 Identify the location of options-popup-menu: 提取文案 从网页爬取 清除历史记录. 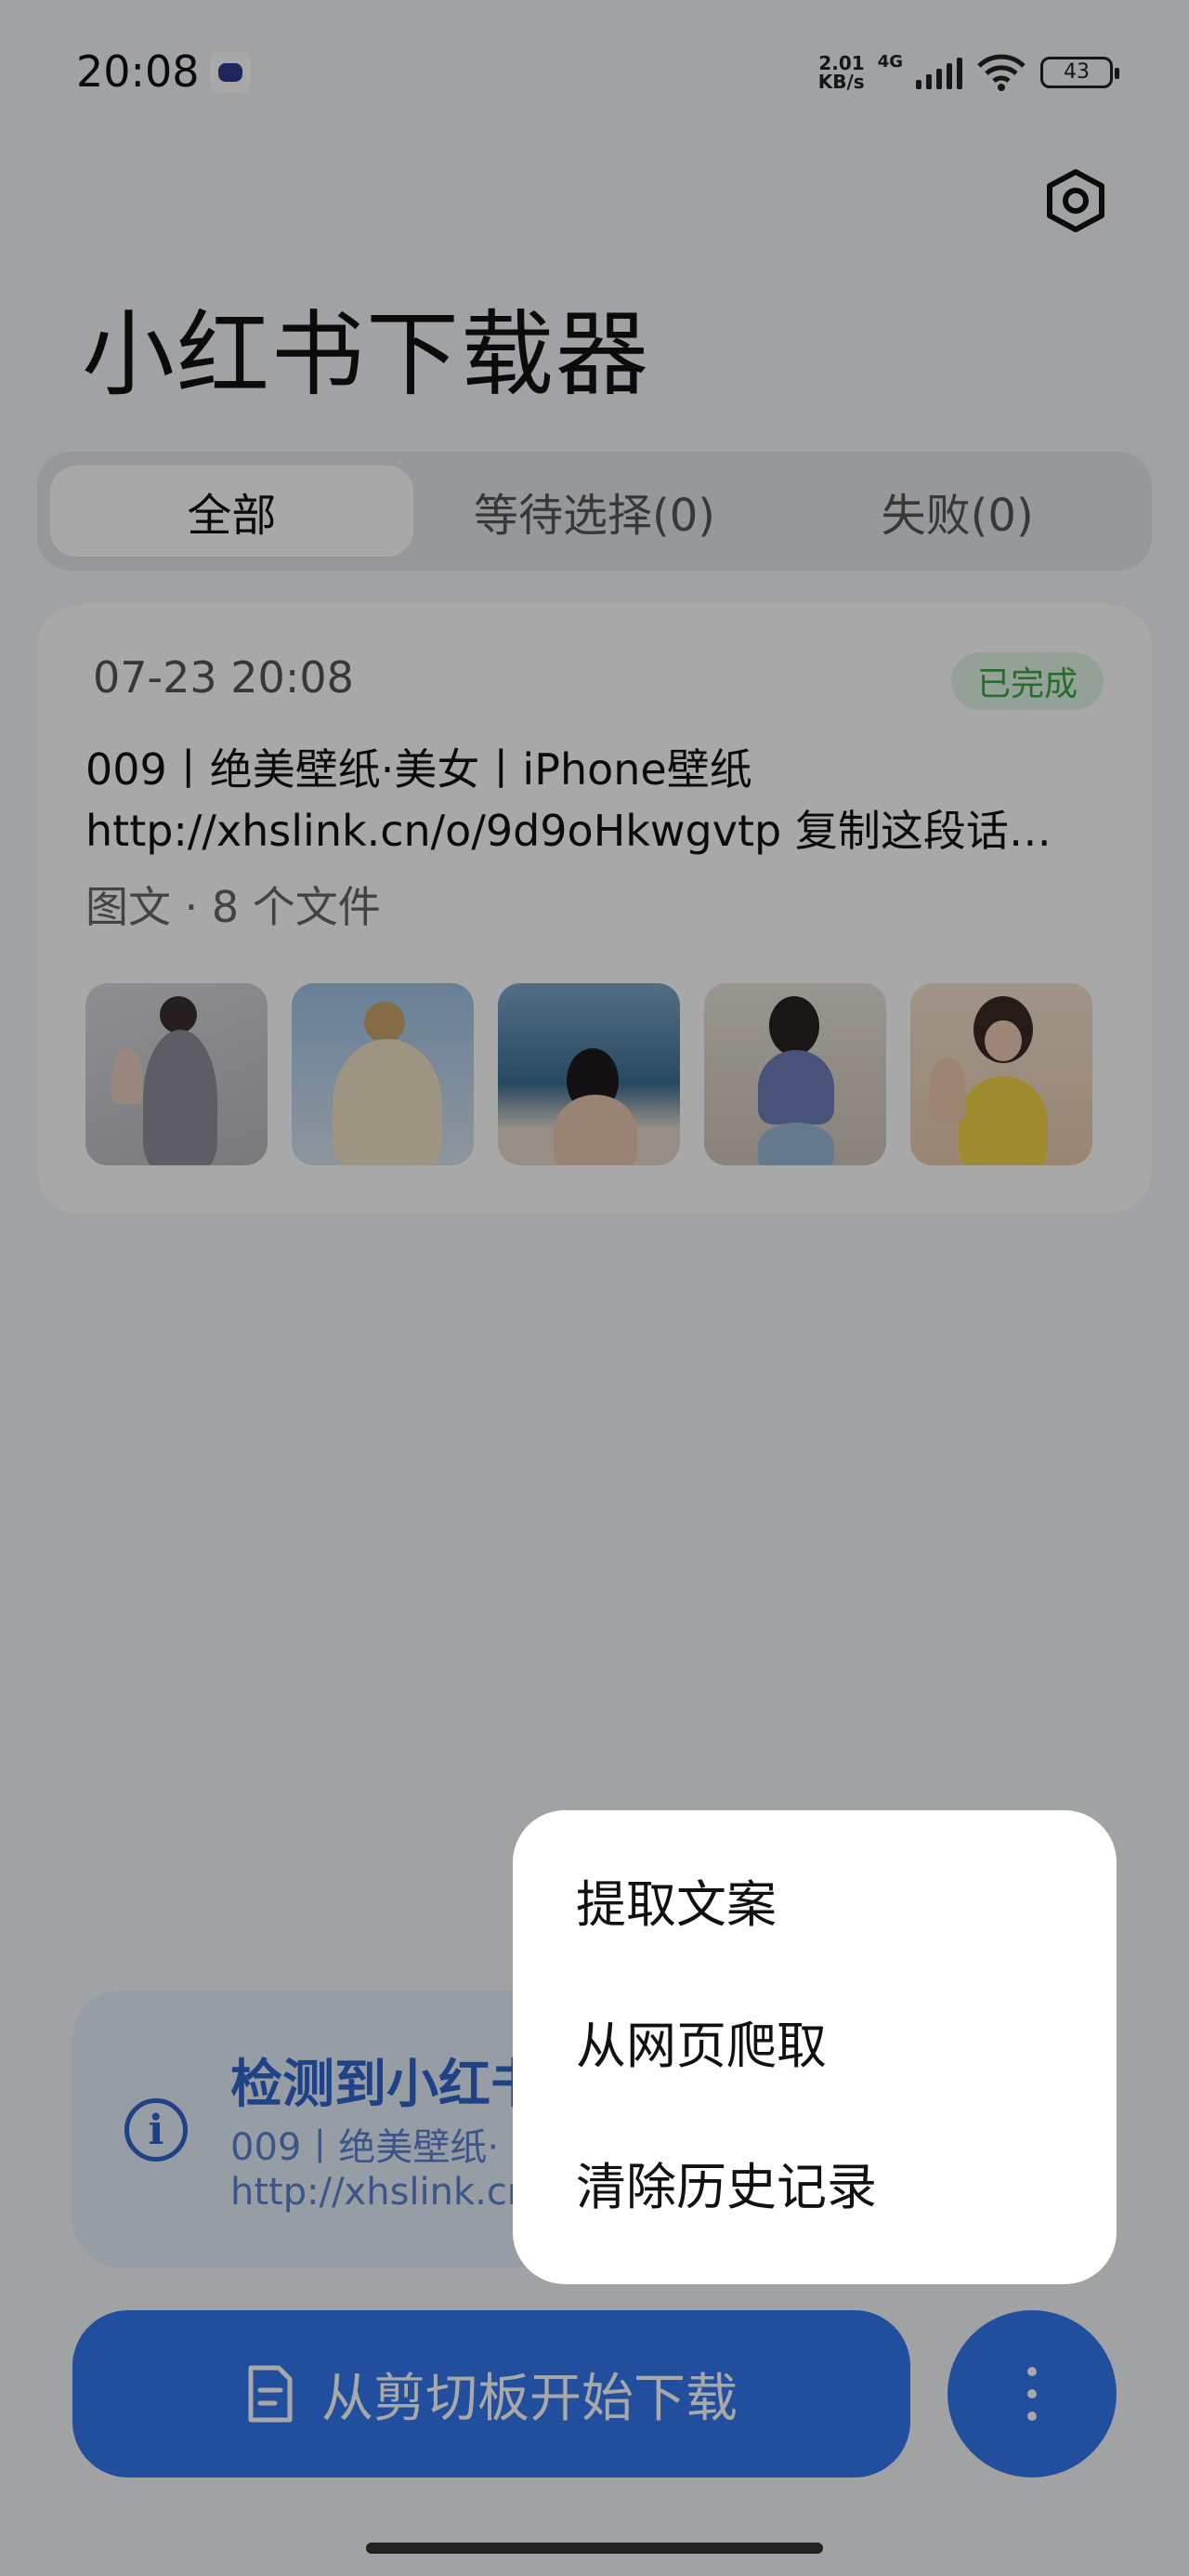
(815, 2047).